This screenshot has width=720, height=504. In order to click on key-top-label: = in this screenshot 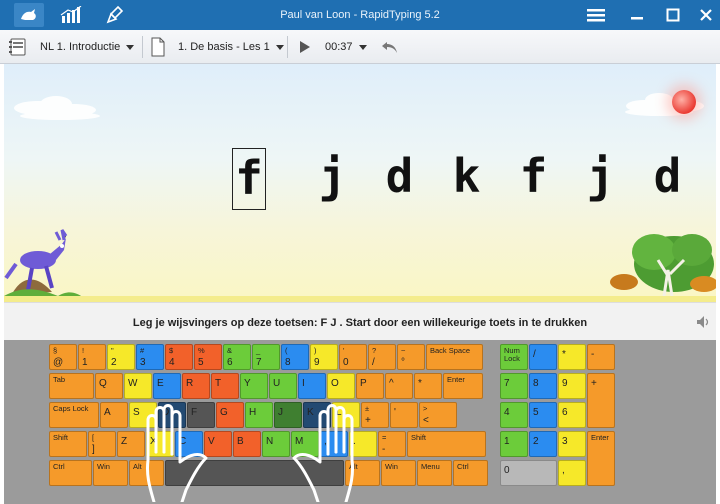, I will do `click(384, 437)`.